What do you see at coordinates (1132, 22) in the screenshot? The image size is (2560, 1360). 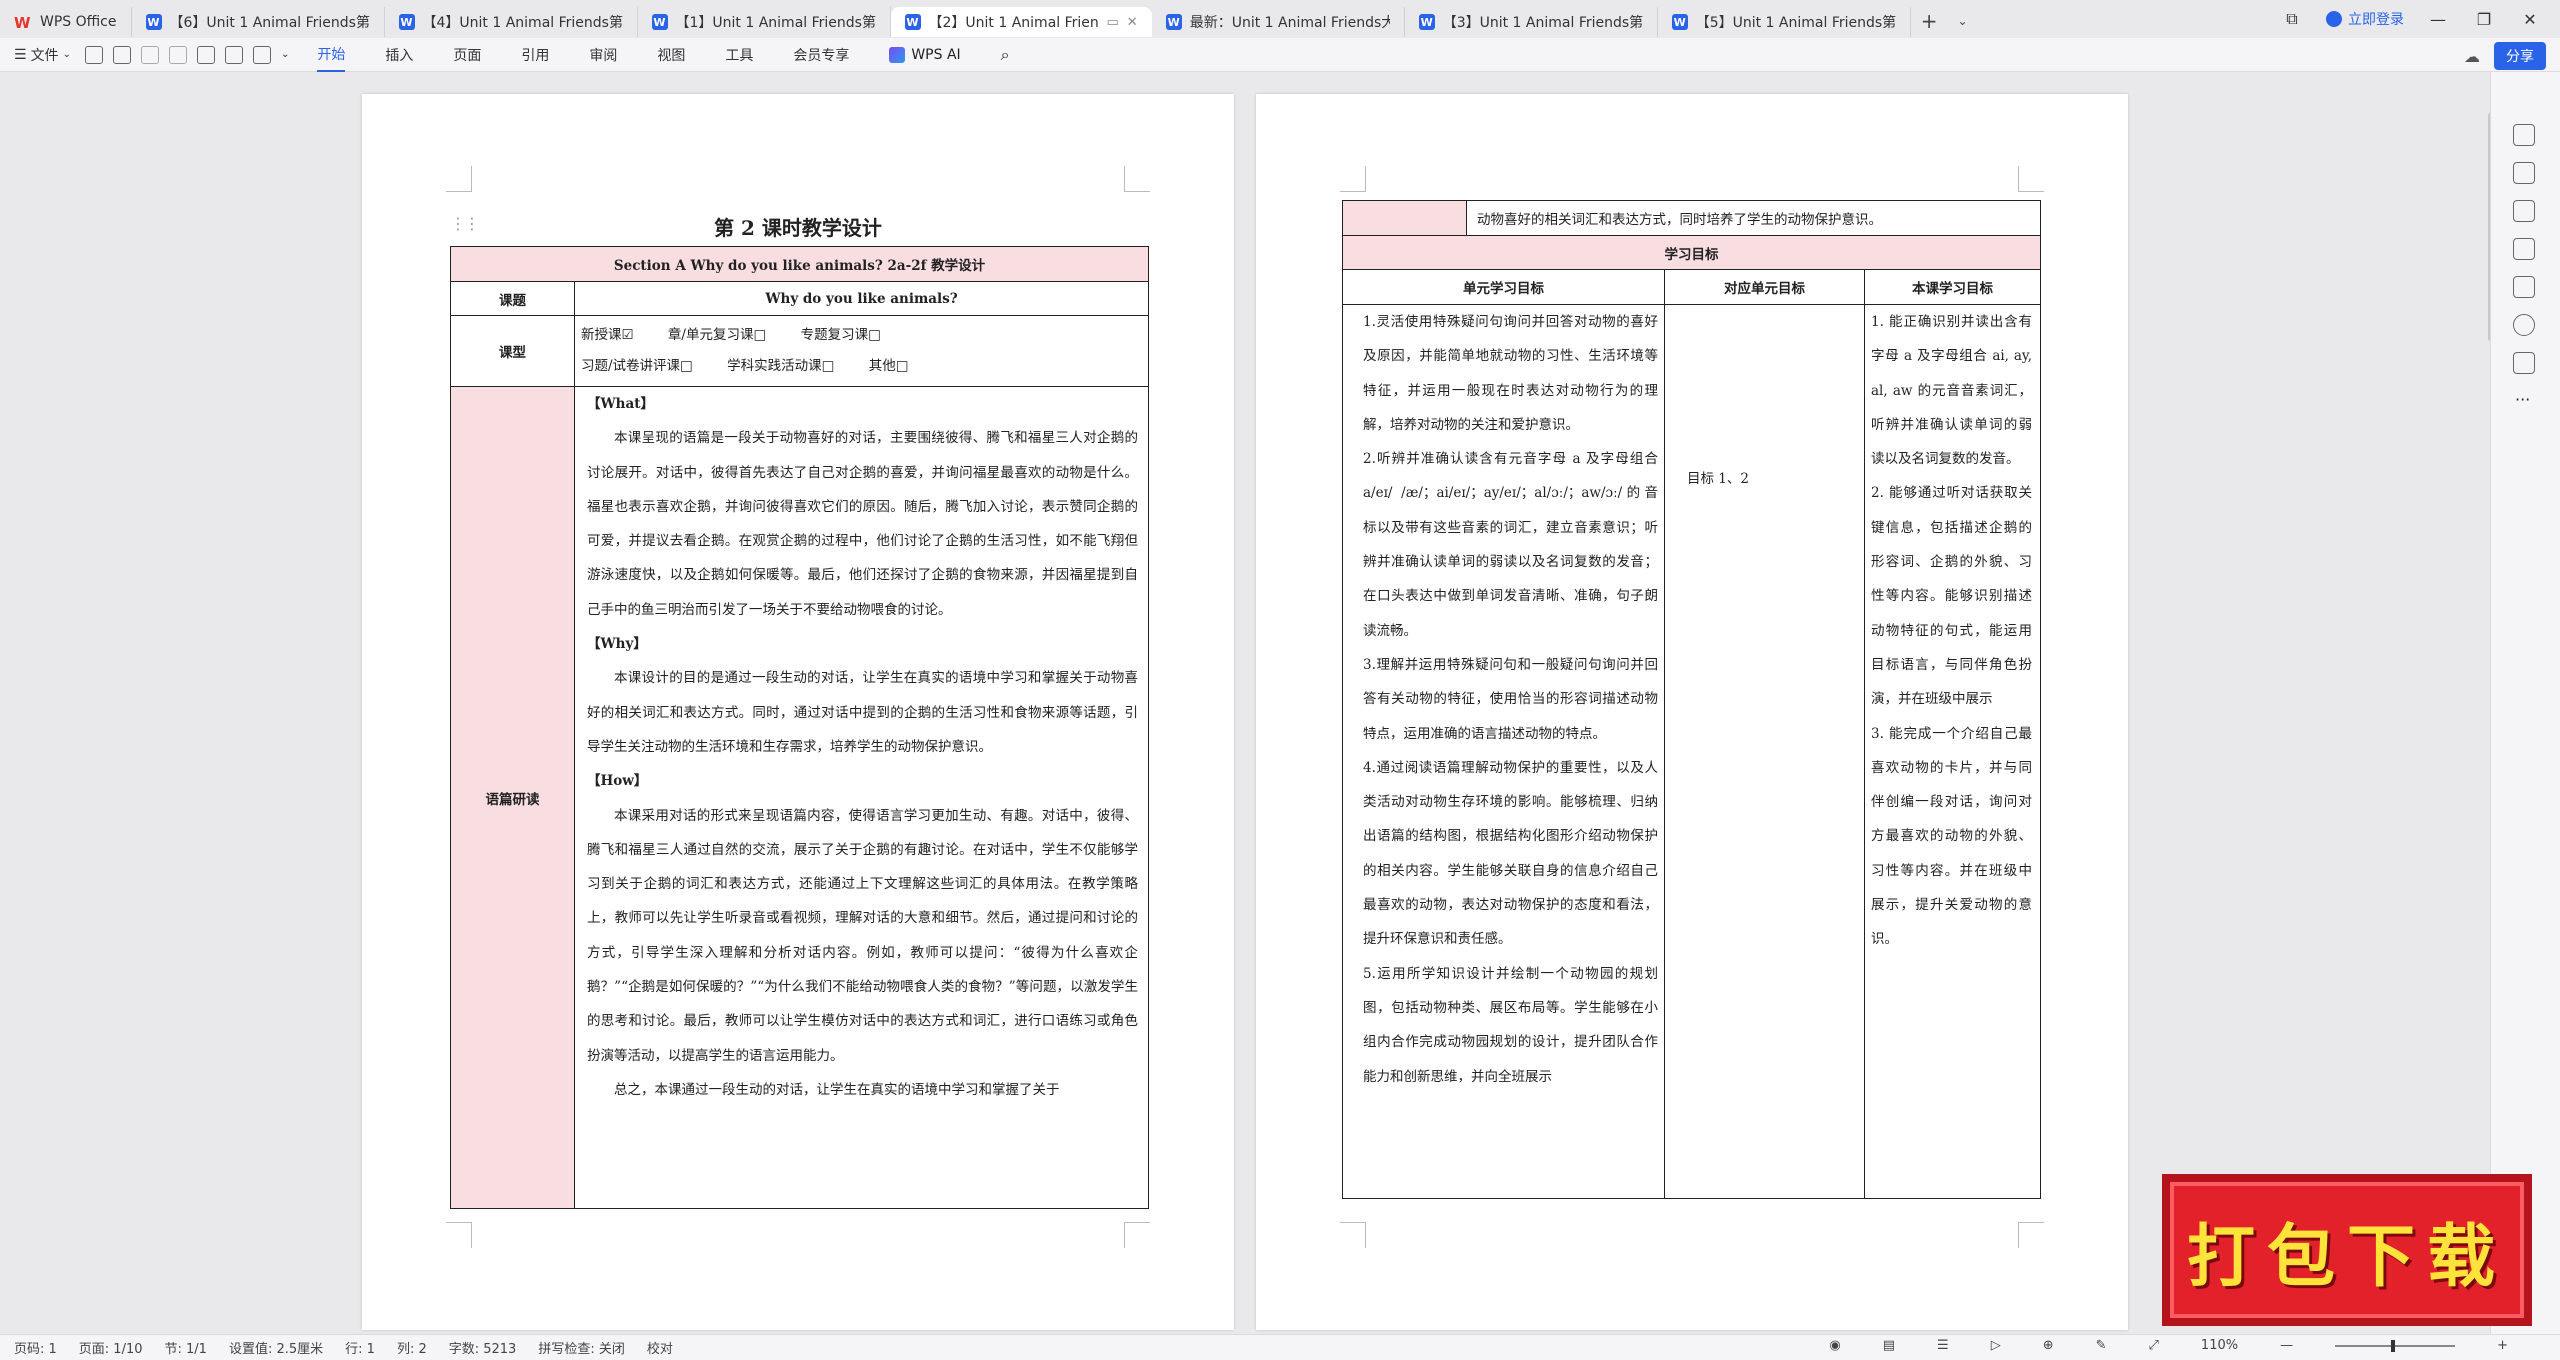 I see `close-icon: ✕` at bounding box center [1132, 22].